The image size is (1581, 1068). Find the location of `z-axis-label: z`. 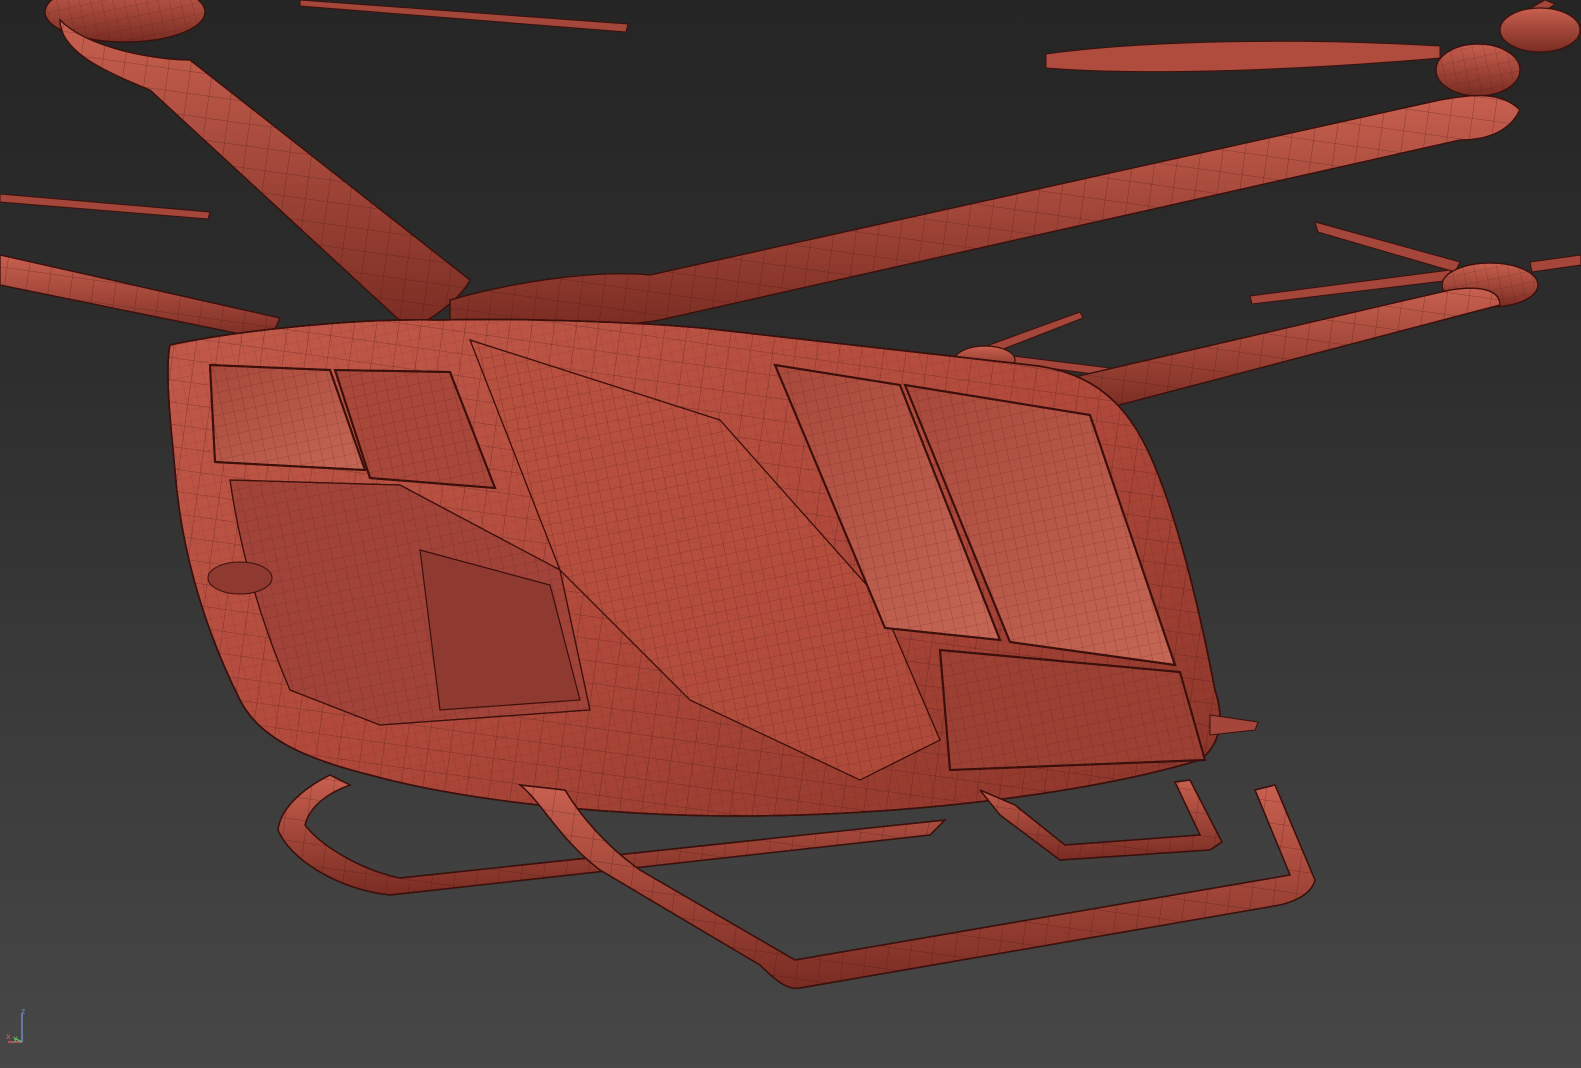

z-axis-label: z is located at coordinates (23, 1011).